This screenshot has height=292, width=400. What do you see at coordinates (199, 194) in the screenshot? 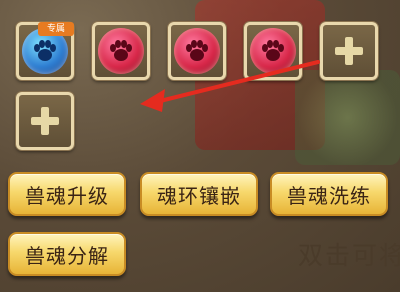
I see `soul-ring-inlay-button: 魂环镶嵌` at bounding box center [199, 194].